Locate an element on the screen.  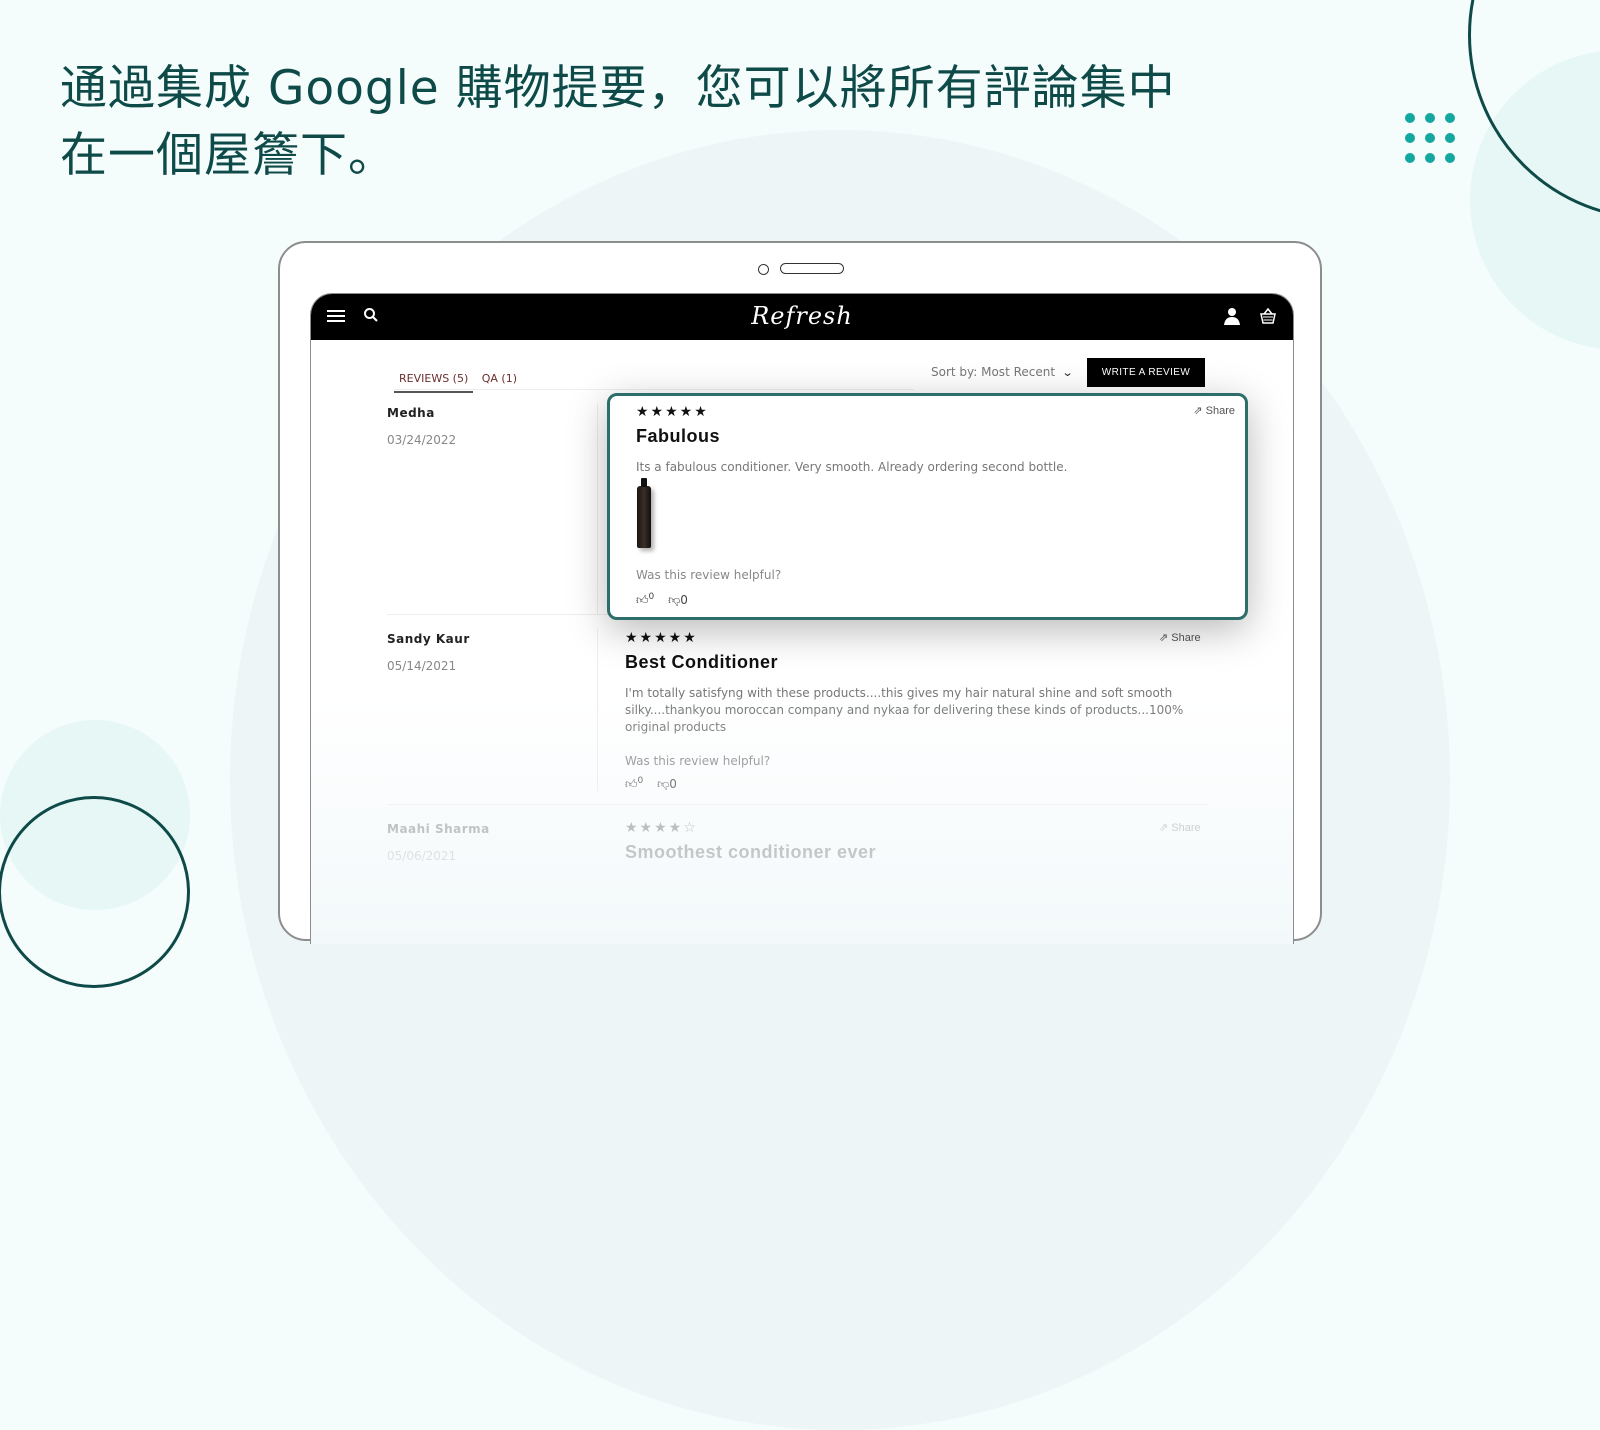
headline: 通過集成 Google 購物提要，您可以將所有評論集中在一個屋簷下。 is located at coordinates (618, 122).